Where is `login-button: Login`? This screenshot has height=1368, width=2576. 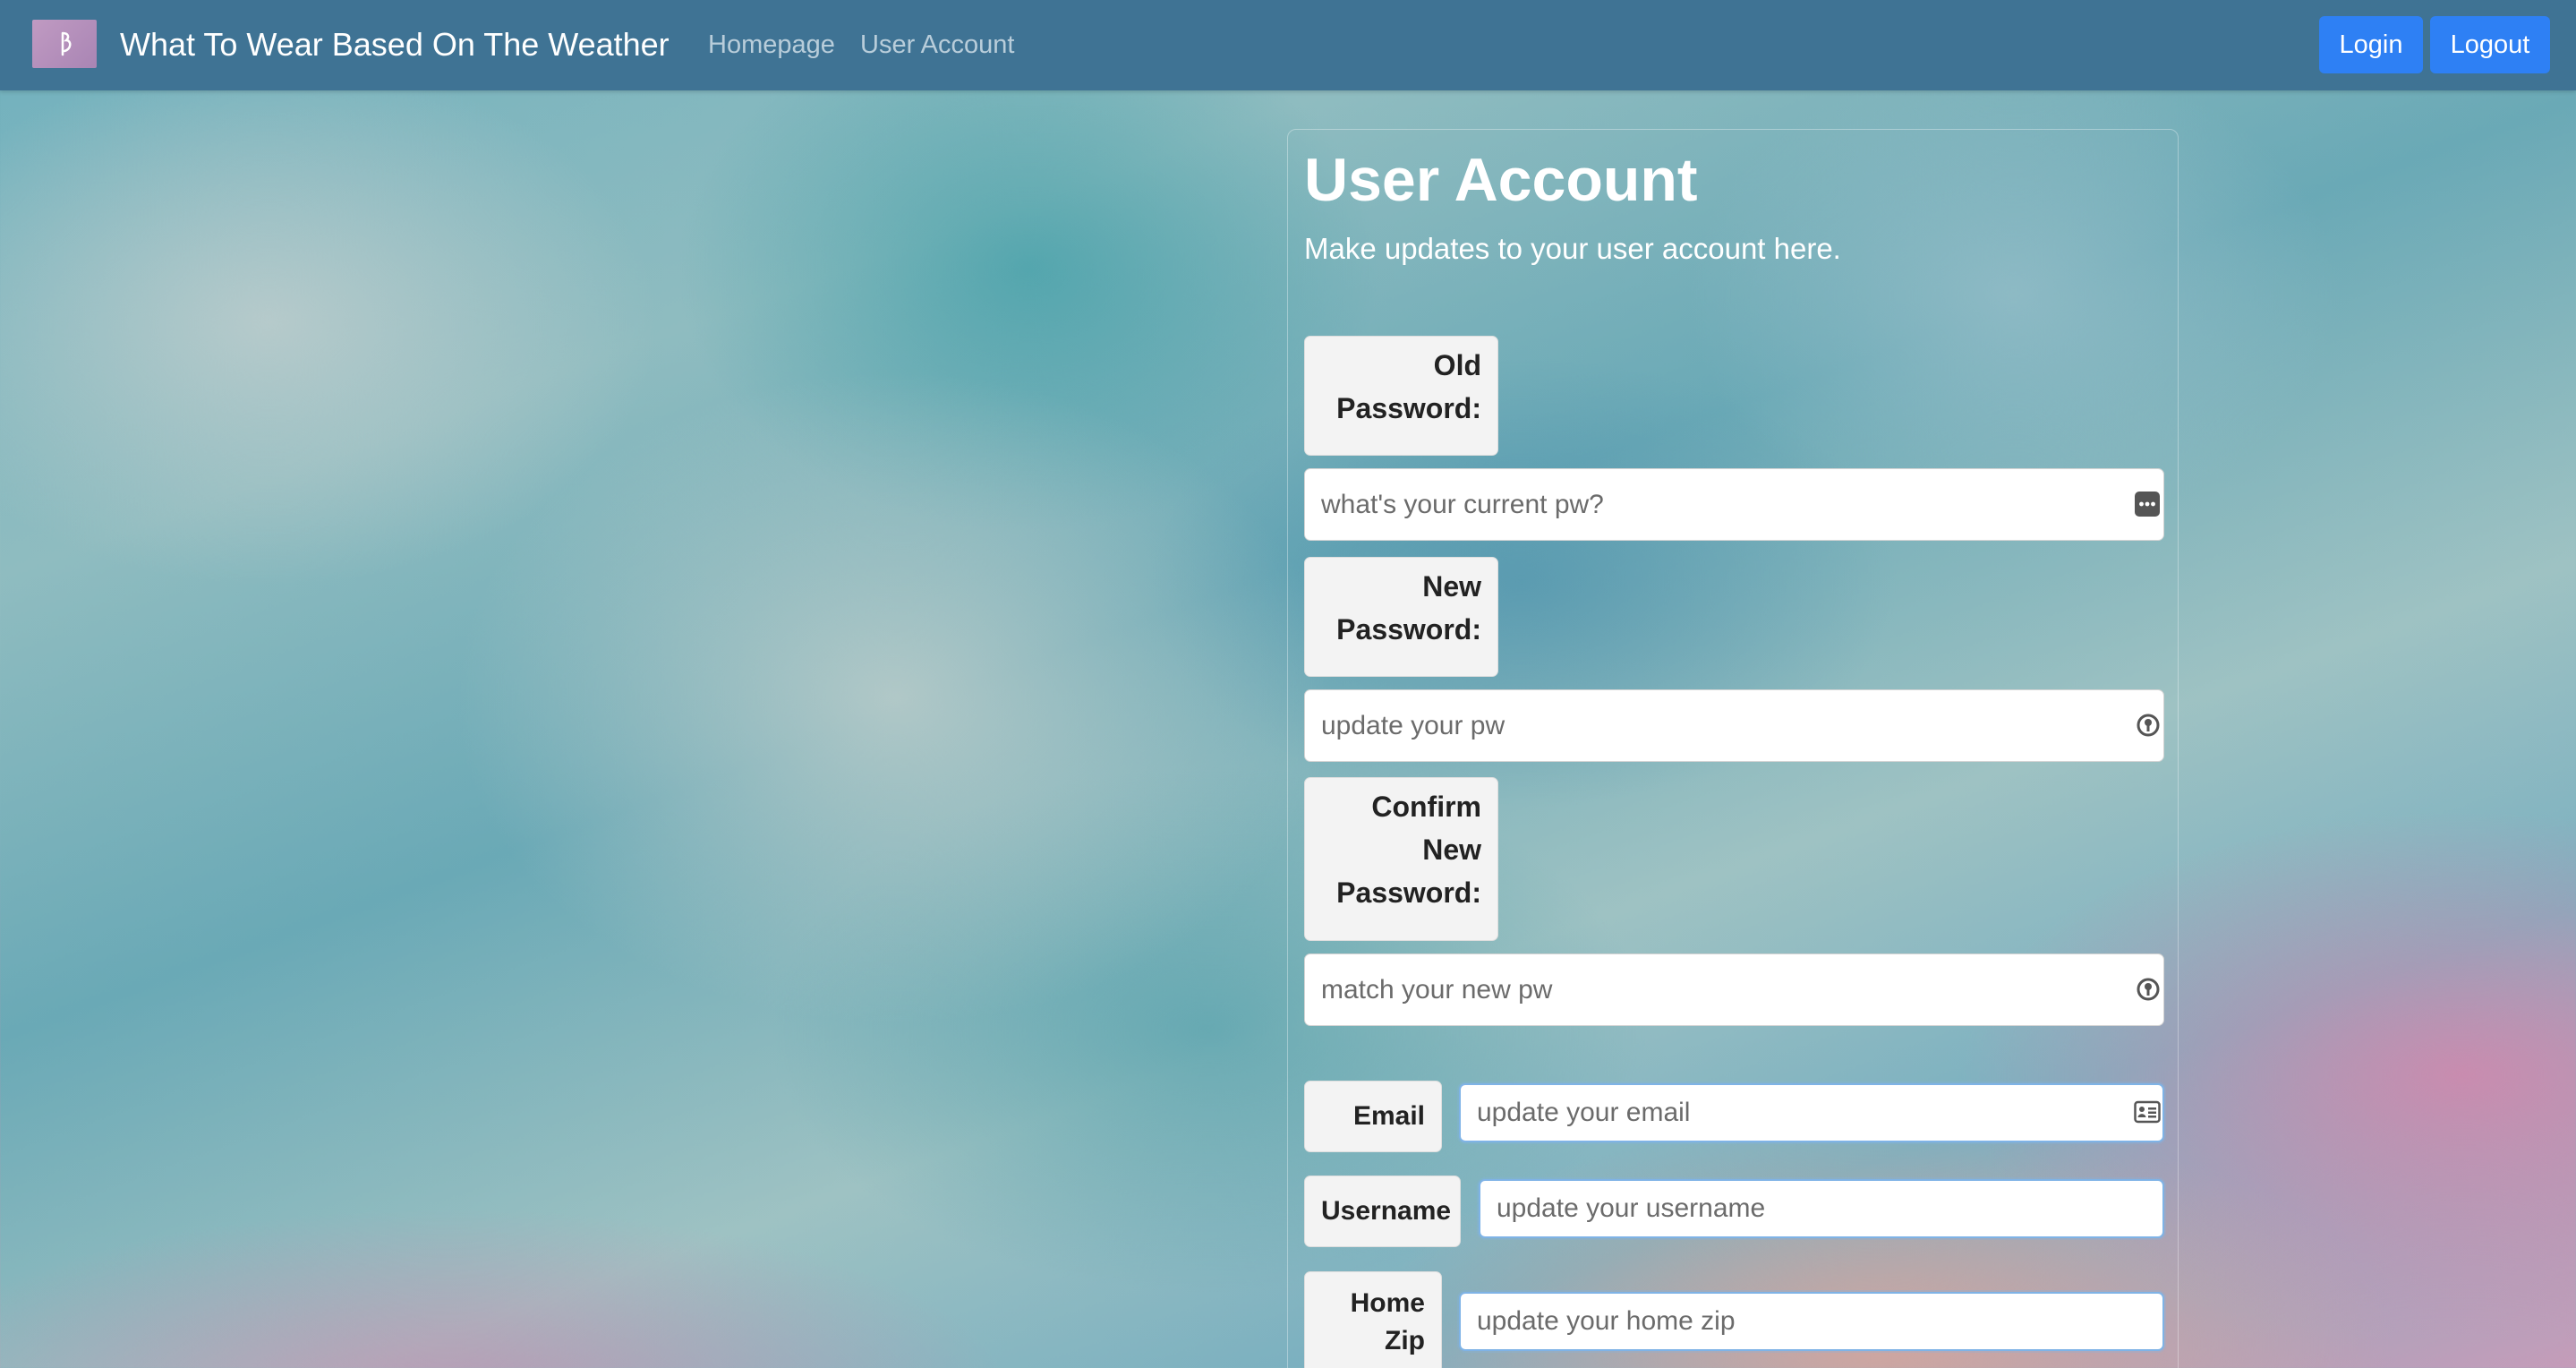
login-button: Login is located at coordinates (2371, 44).